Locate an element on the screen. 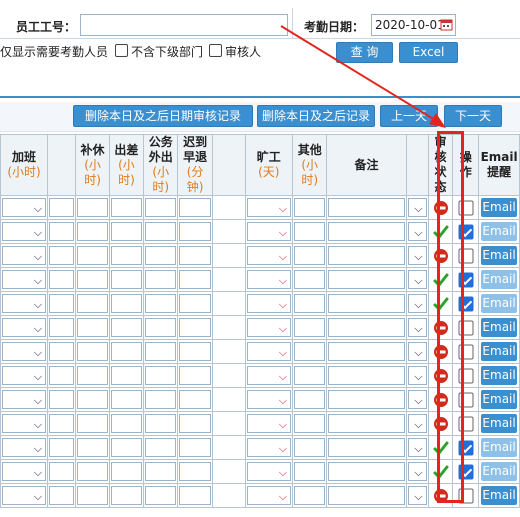  next-day-button: 下一天 is located at coordinates (473, 116).